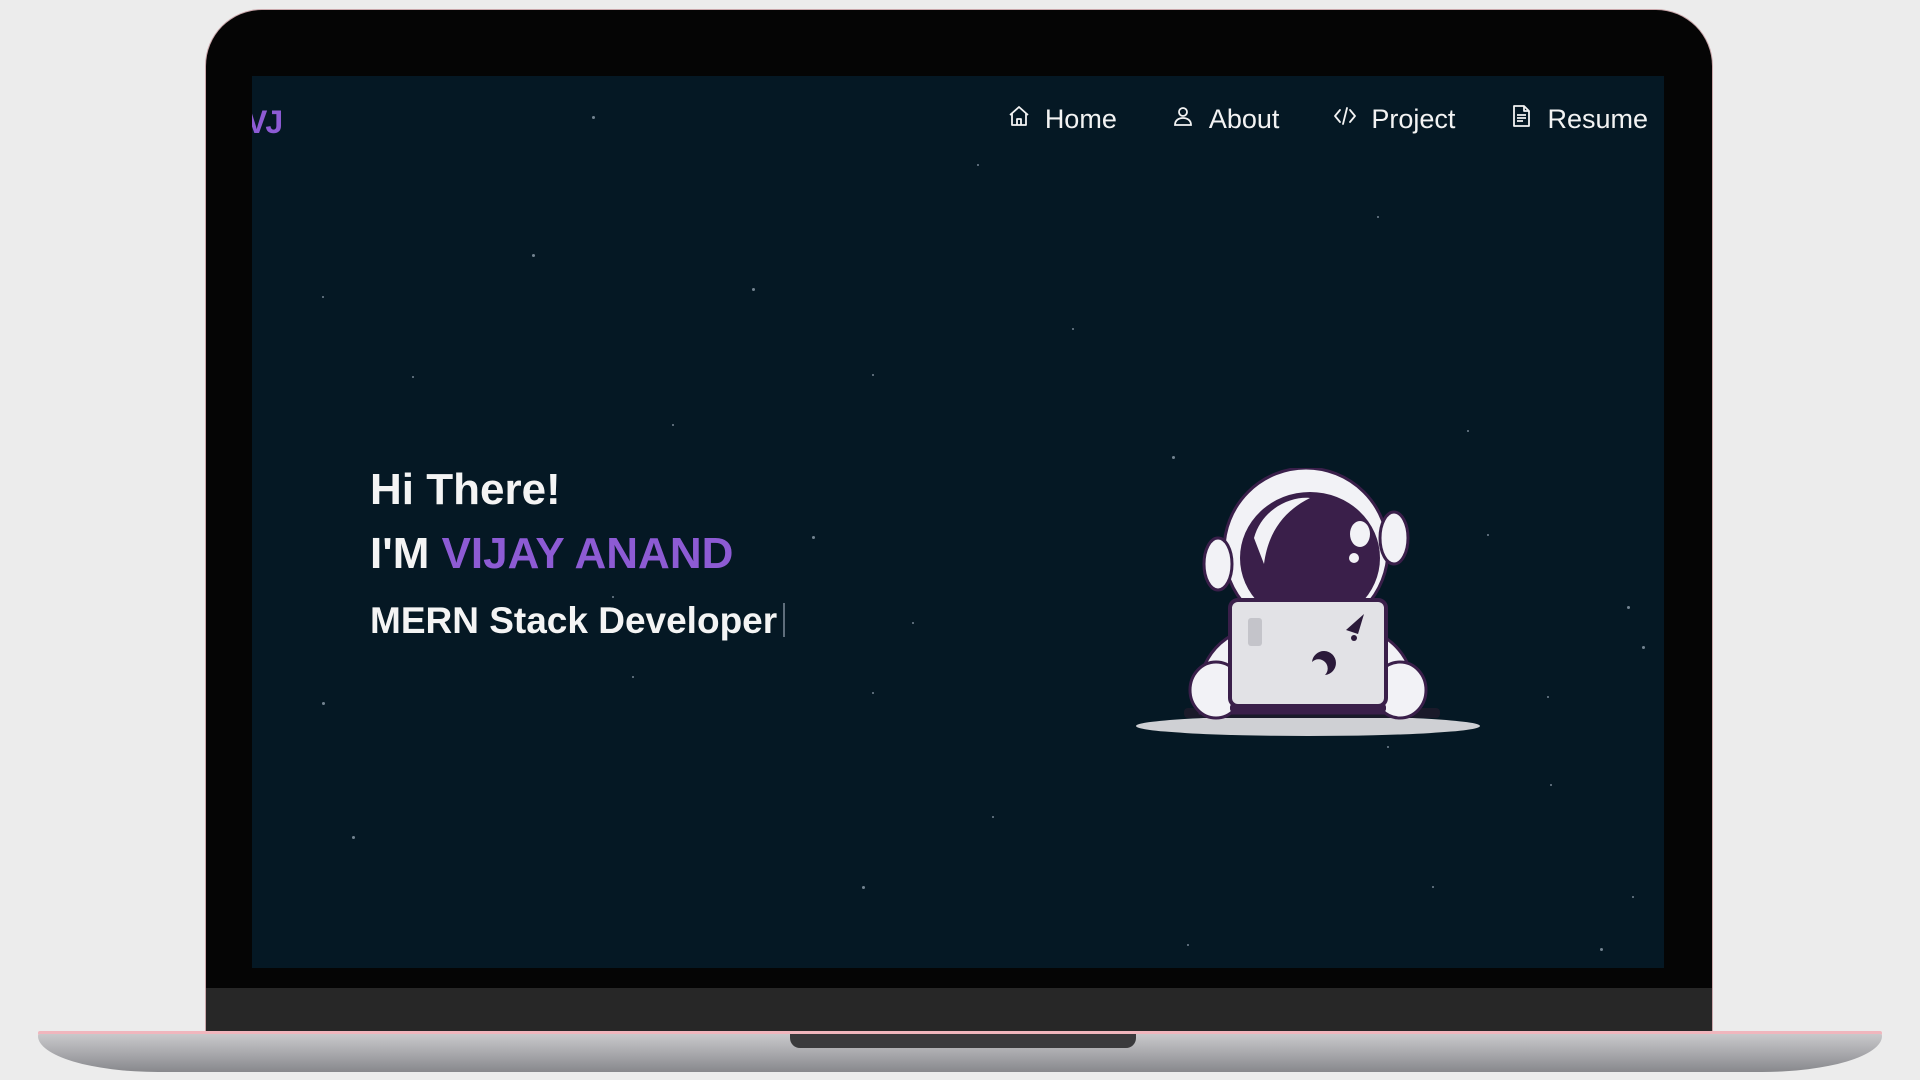  I want to click on nav-about: About, so click(1225, 119).